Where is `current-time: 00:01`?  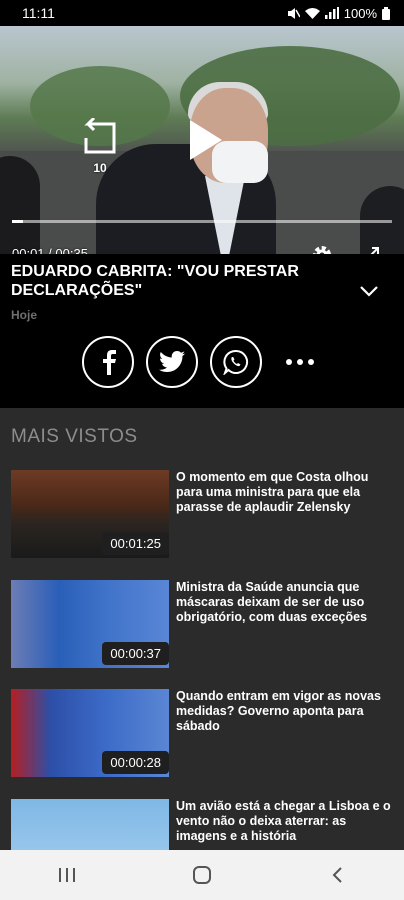
current-time: 00:01 is located at coordinates (28, 250).